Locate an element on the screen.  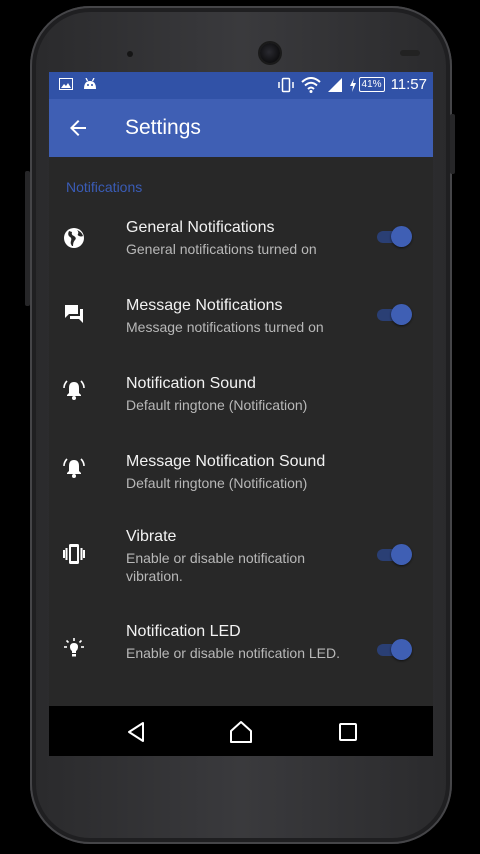
vibrate-icon is located at coordinates (74, 554).